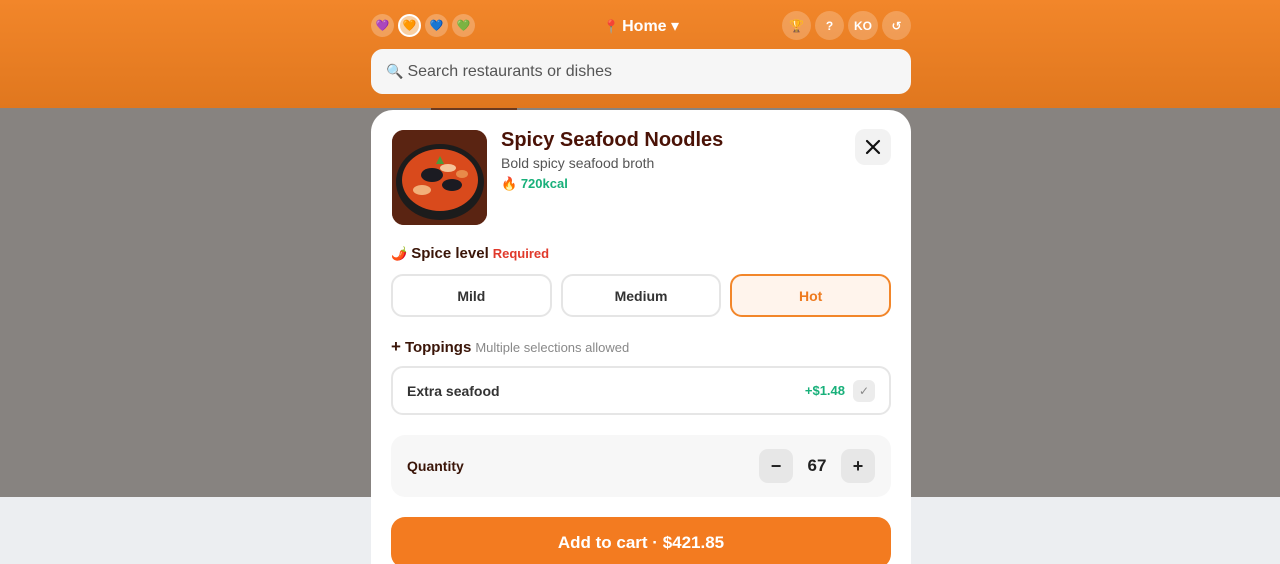  Describe the element at coordinates (817, 465) in the screenshot. I see `quantity-value: 67` at that location.